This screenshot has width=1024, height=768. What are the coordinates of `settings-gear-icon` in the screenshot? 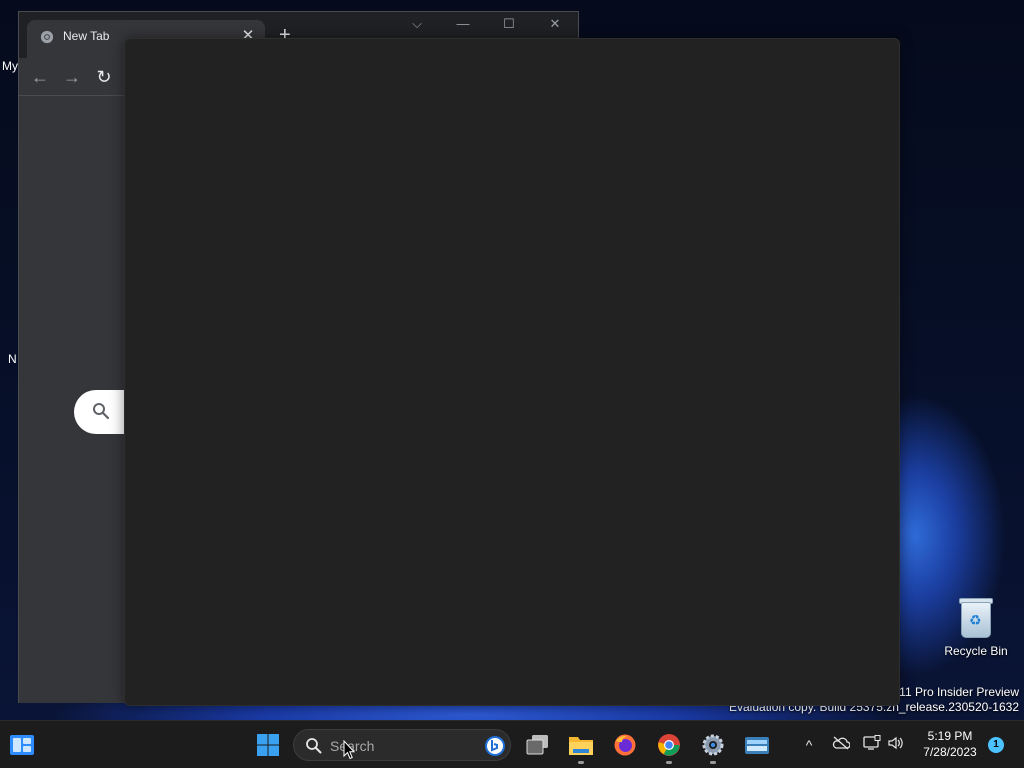 It's located at (713, 745).